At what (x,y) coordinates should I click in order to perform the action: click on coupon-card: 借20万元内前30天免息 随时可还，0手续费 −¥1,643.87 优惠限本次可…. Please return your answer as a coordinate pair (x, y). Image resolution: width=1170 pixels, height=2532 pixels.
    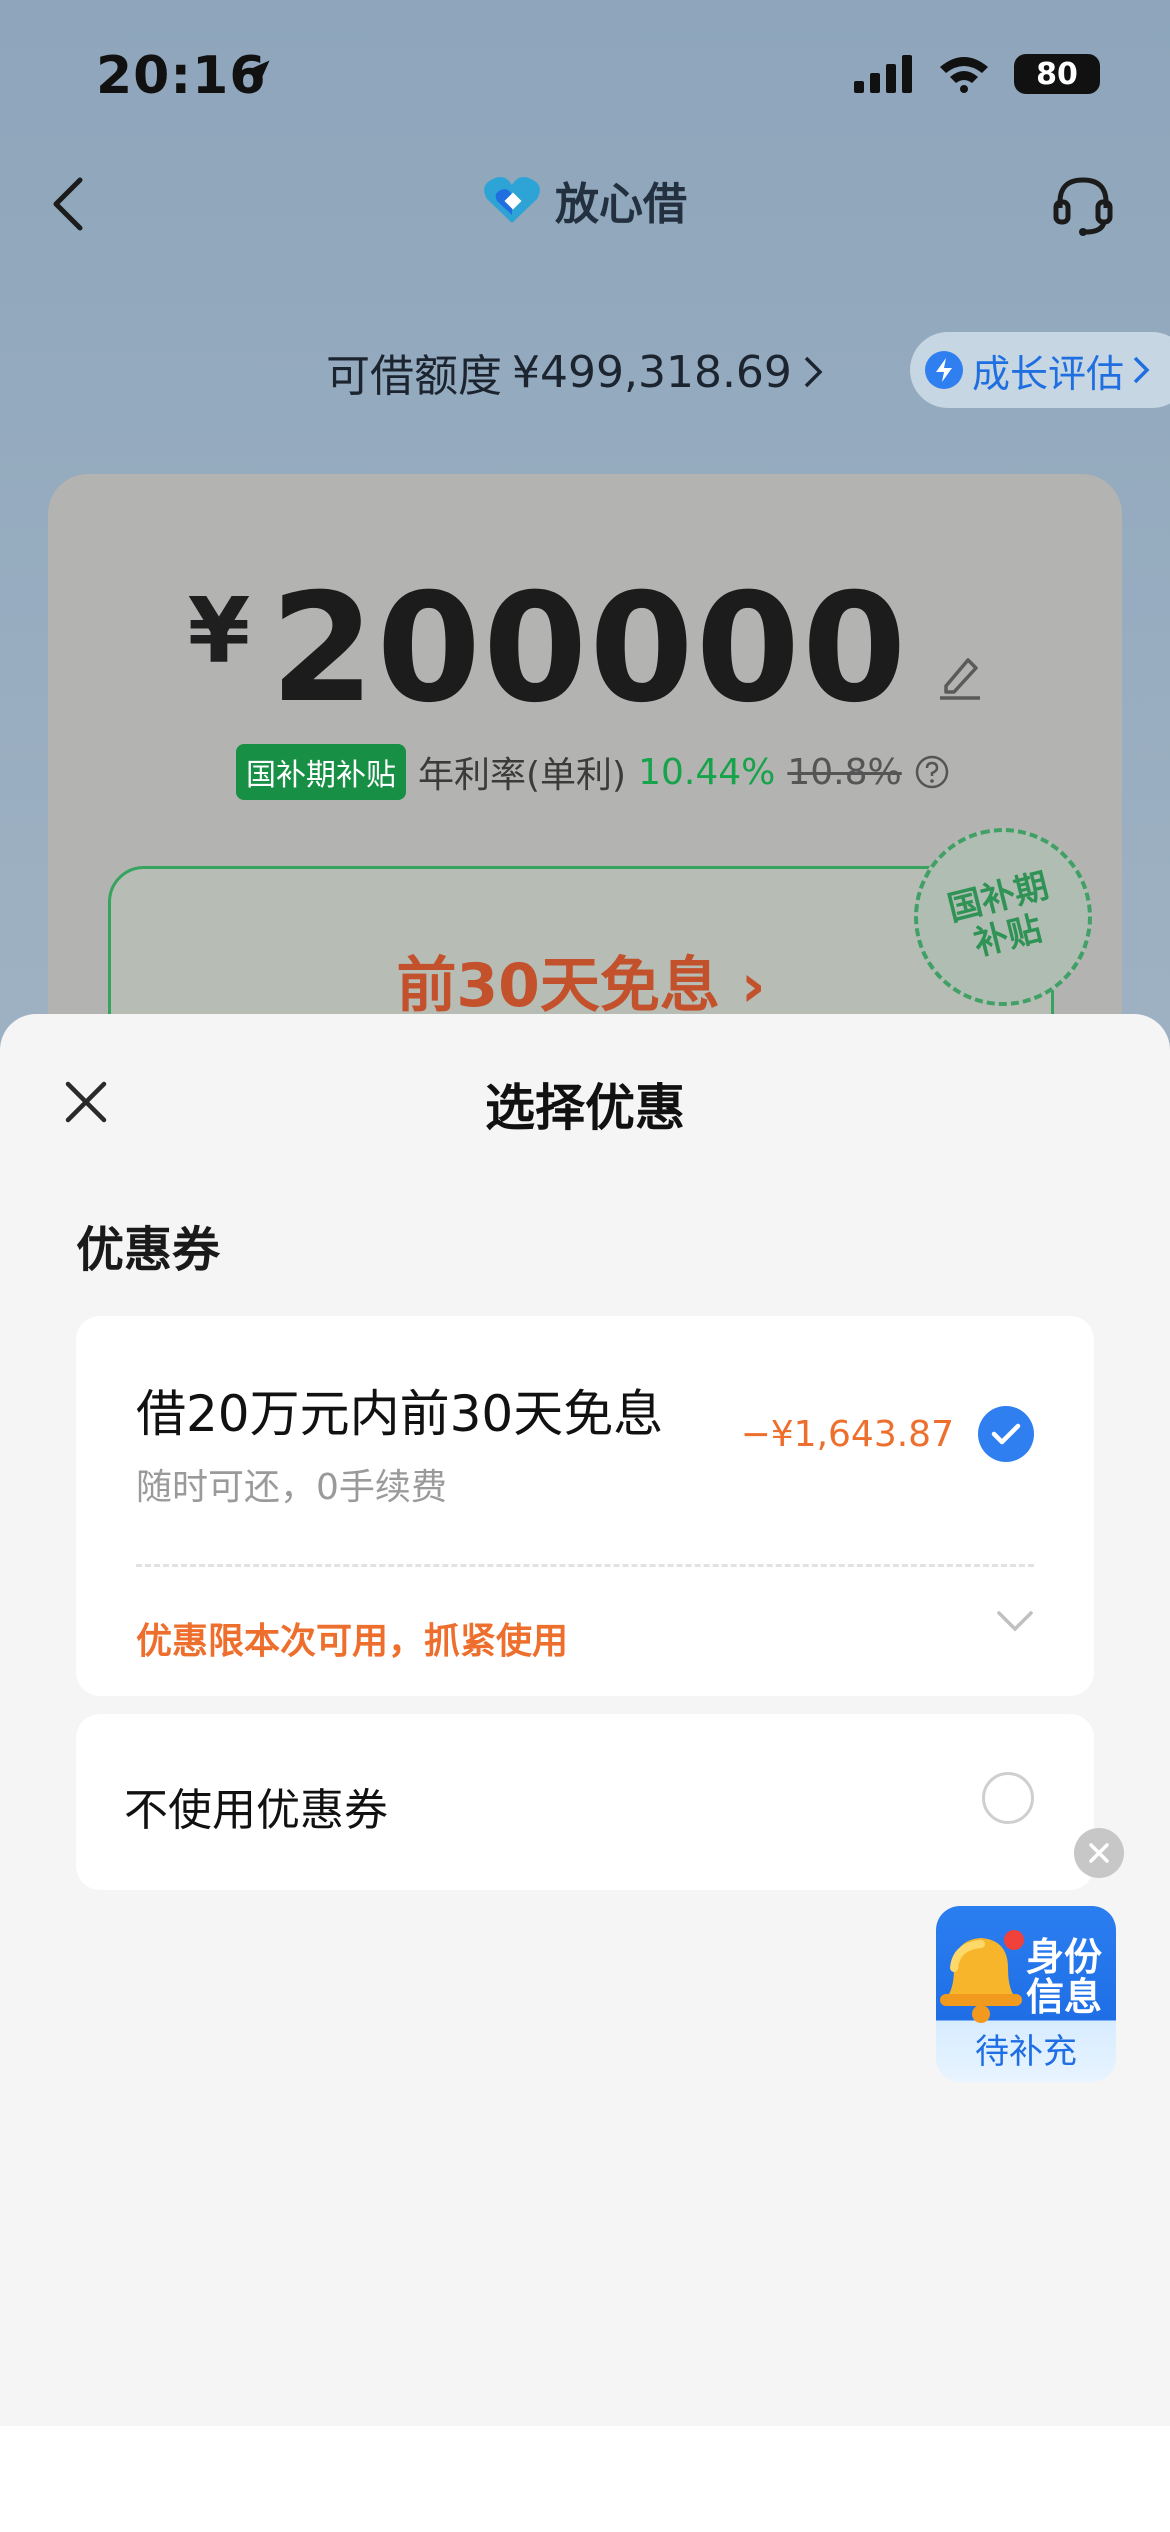
    Looking at the image, I should click on (585, 1506).